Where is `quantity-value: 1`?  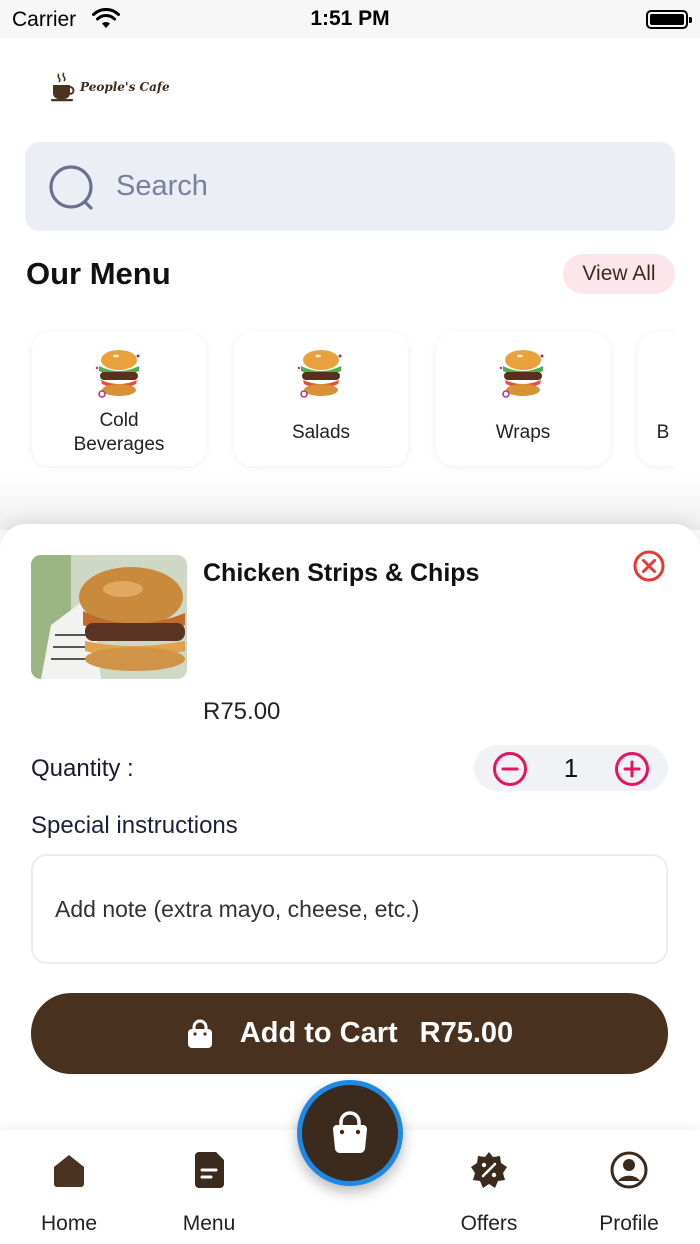 quantity-value: 1 is located at coordinates (571, 768).